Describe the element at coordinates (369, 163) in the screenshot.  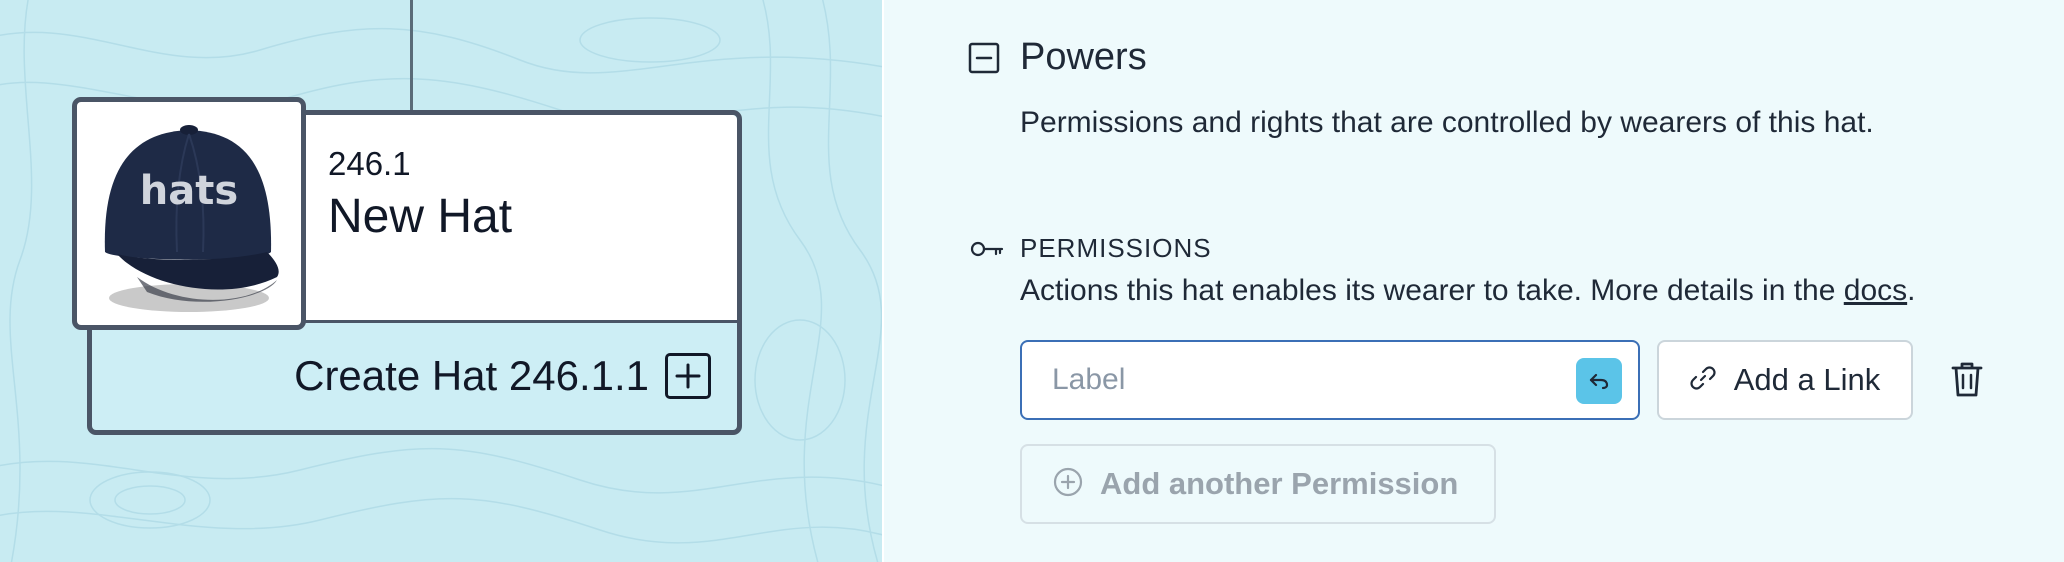
I see `hat-id: 246.1` at that location.